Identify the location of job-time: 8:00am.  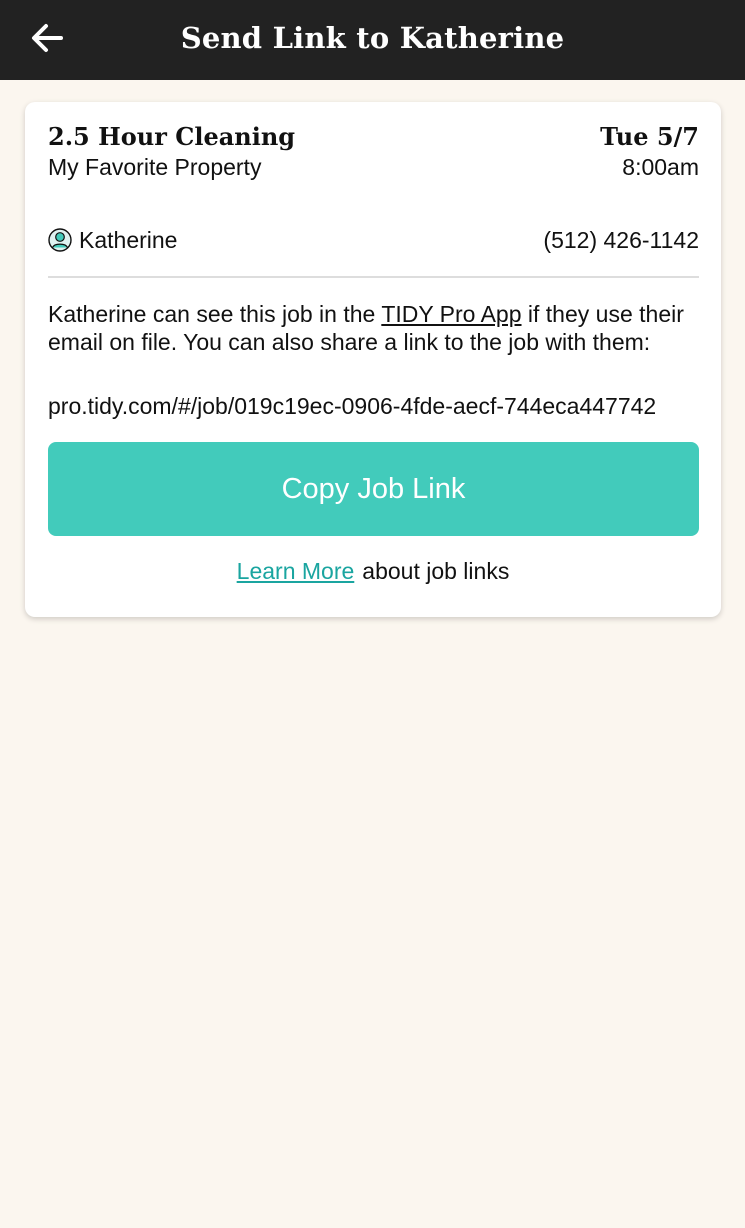
(660, 167).